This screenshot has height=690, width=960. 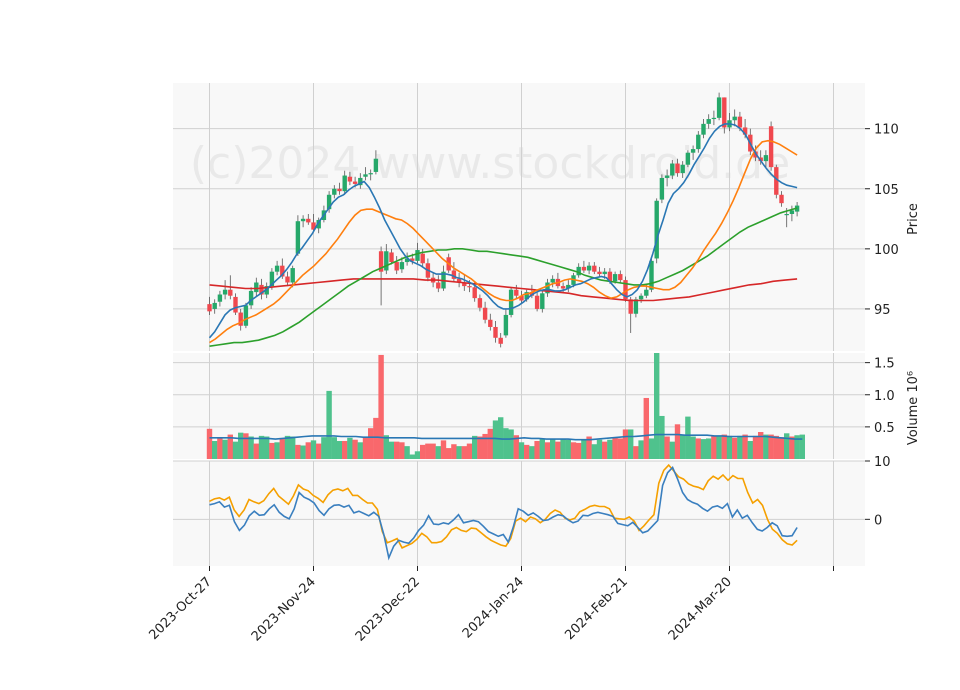 What do you see at coordinates (284, 609) in the screenshot?
I see `x-tick-label: 2023-Nov-24` at bounding box center [284, 609].